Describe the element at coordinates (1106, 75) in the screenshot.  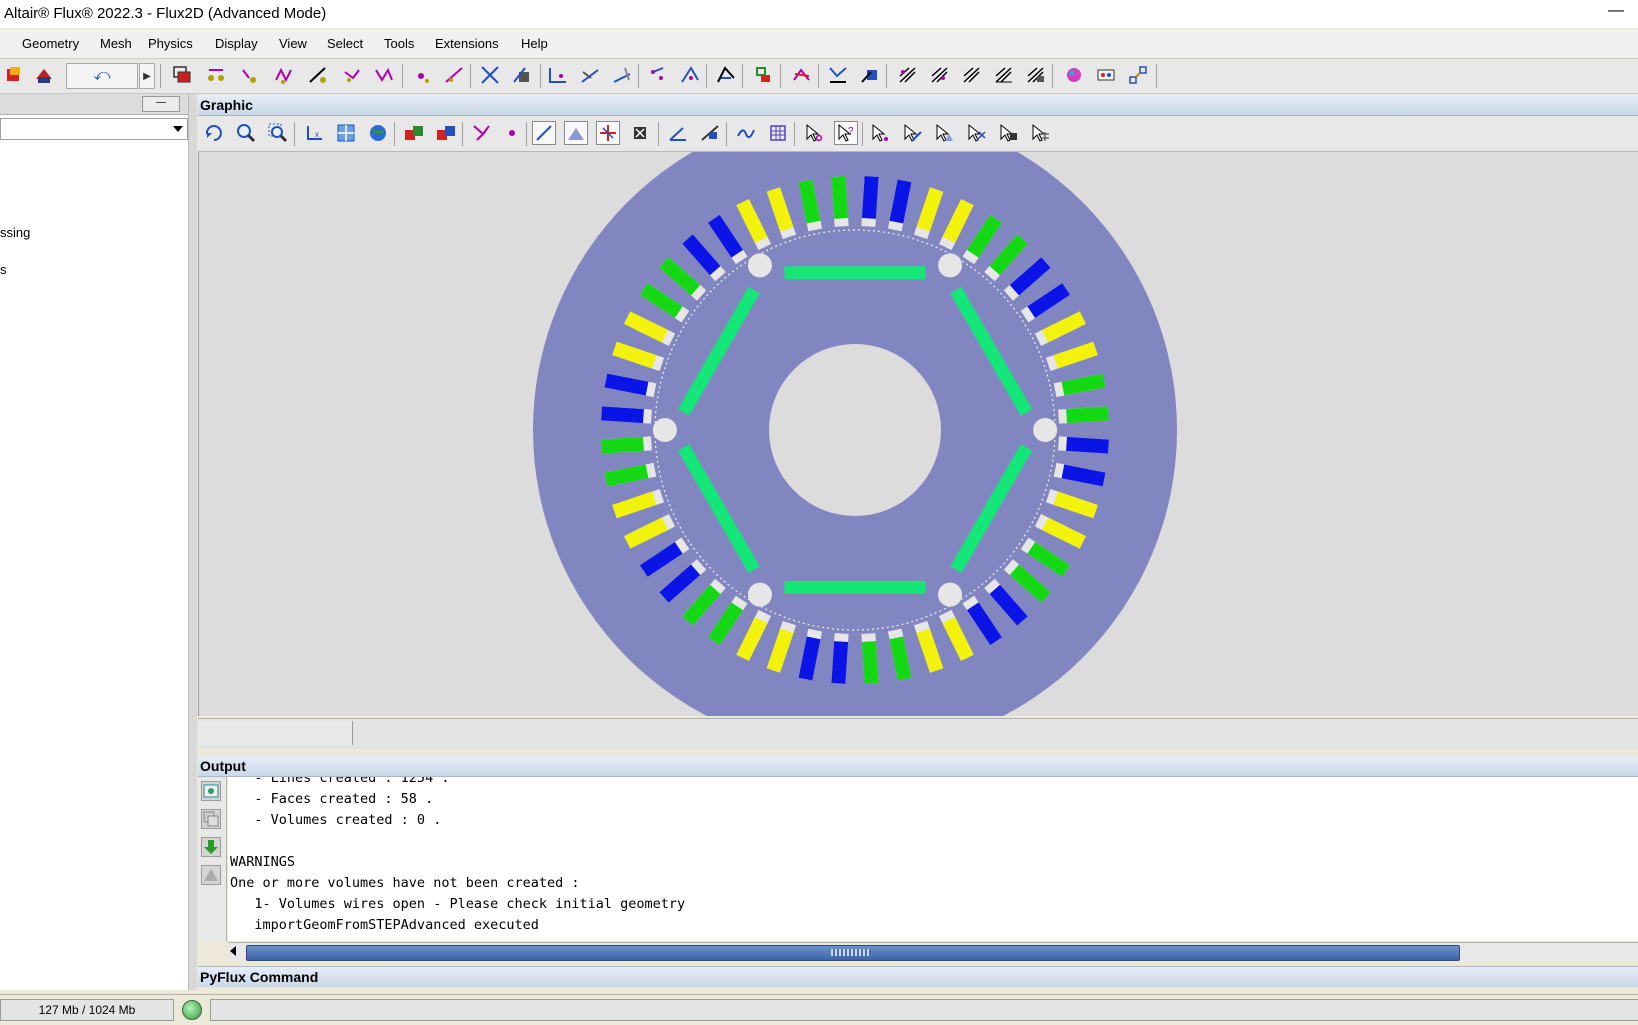
I see `physics-circuit-icon` at that location.